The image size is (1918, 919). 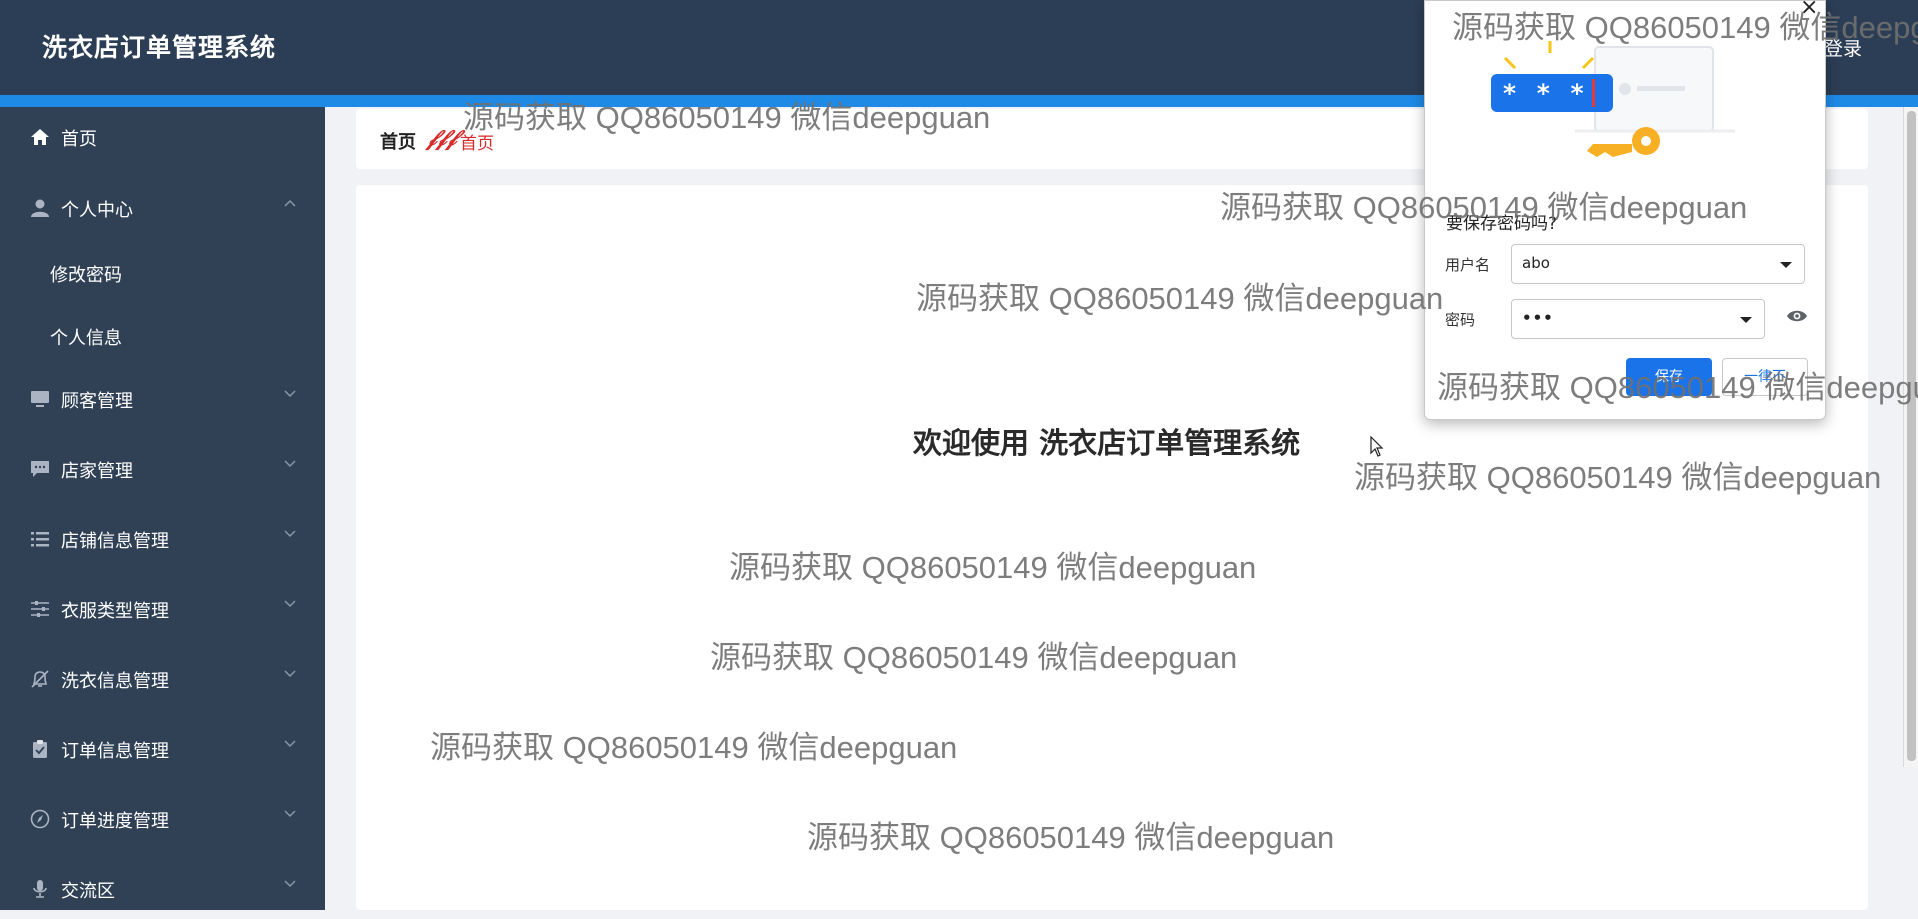 What do you see at coordinates (40, 539) in the screenshot?
I see `list-icon` at bounding box center [40, 539].